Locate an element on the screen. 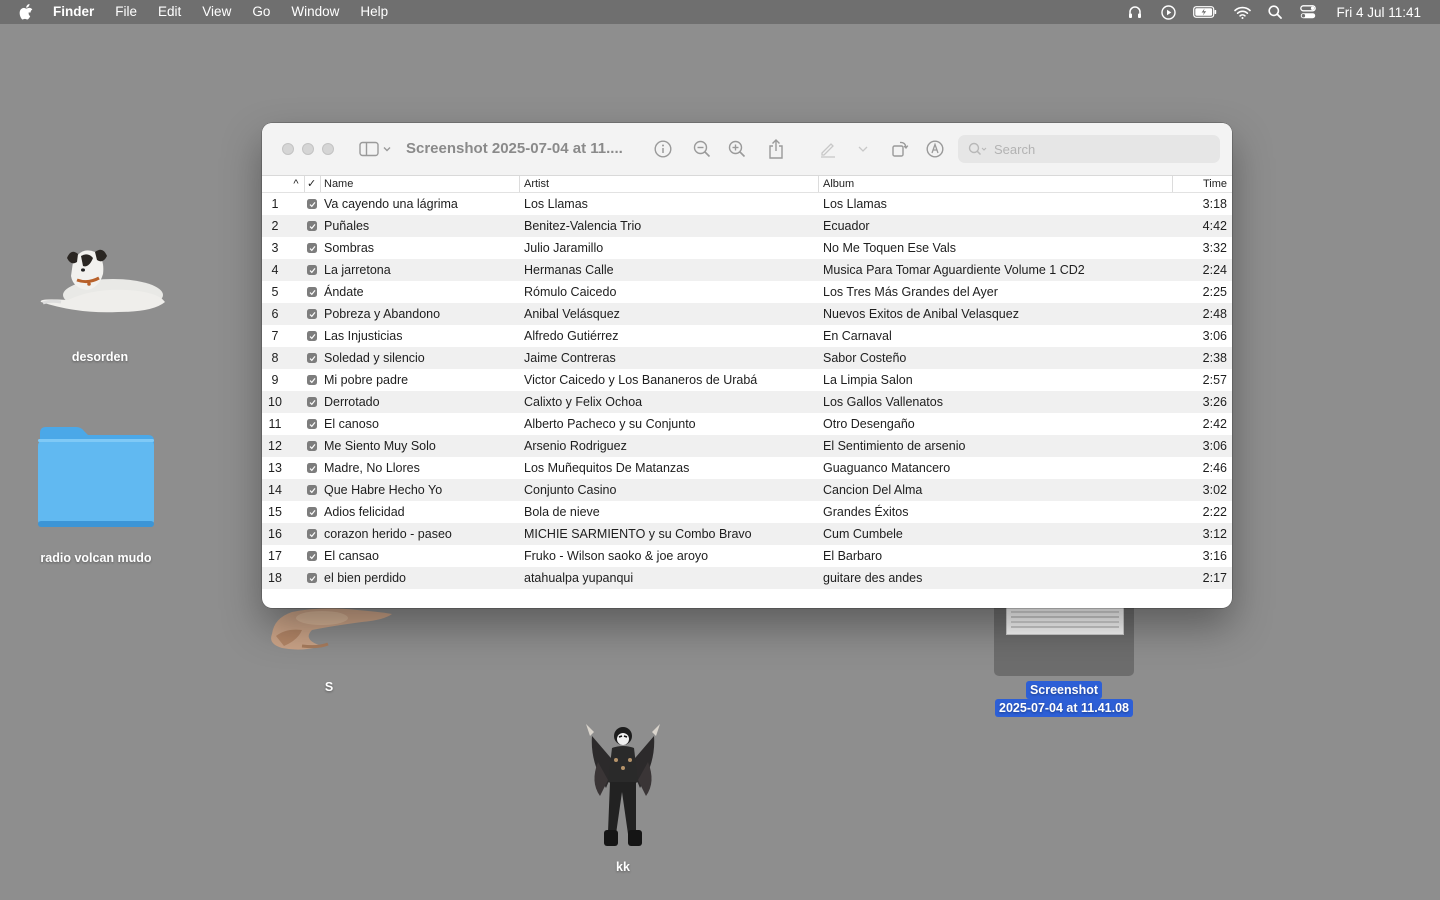  close-button is located at coordinates (288, 149).